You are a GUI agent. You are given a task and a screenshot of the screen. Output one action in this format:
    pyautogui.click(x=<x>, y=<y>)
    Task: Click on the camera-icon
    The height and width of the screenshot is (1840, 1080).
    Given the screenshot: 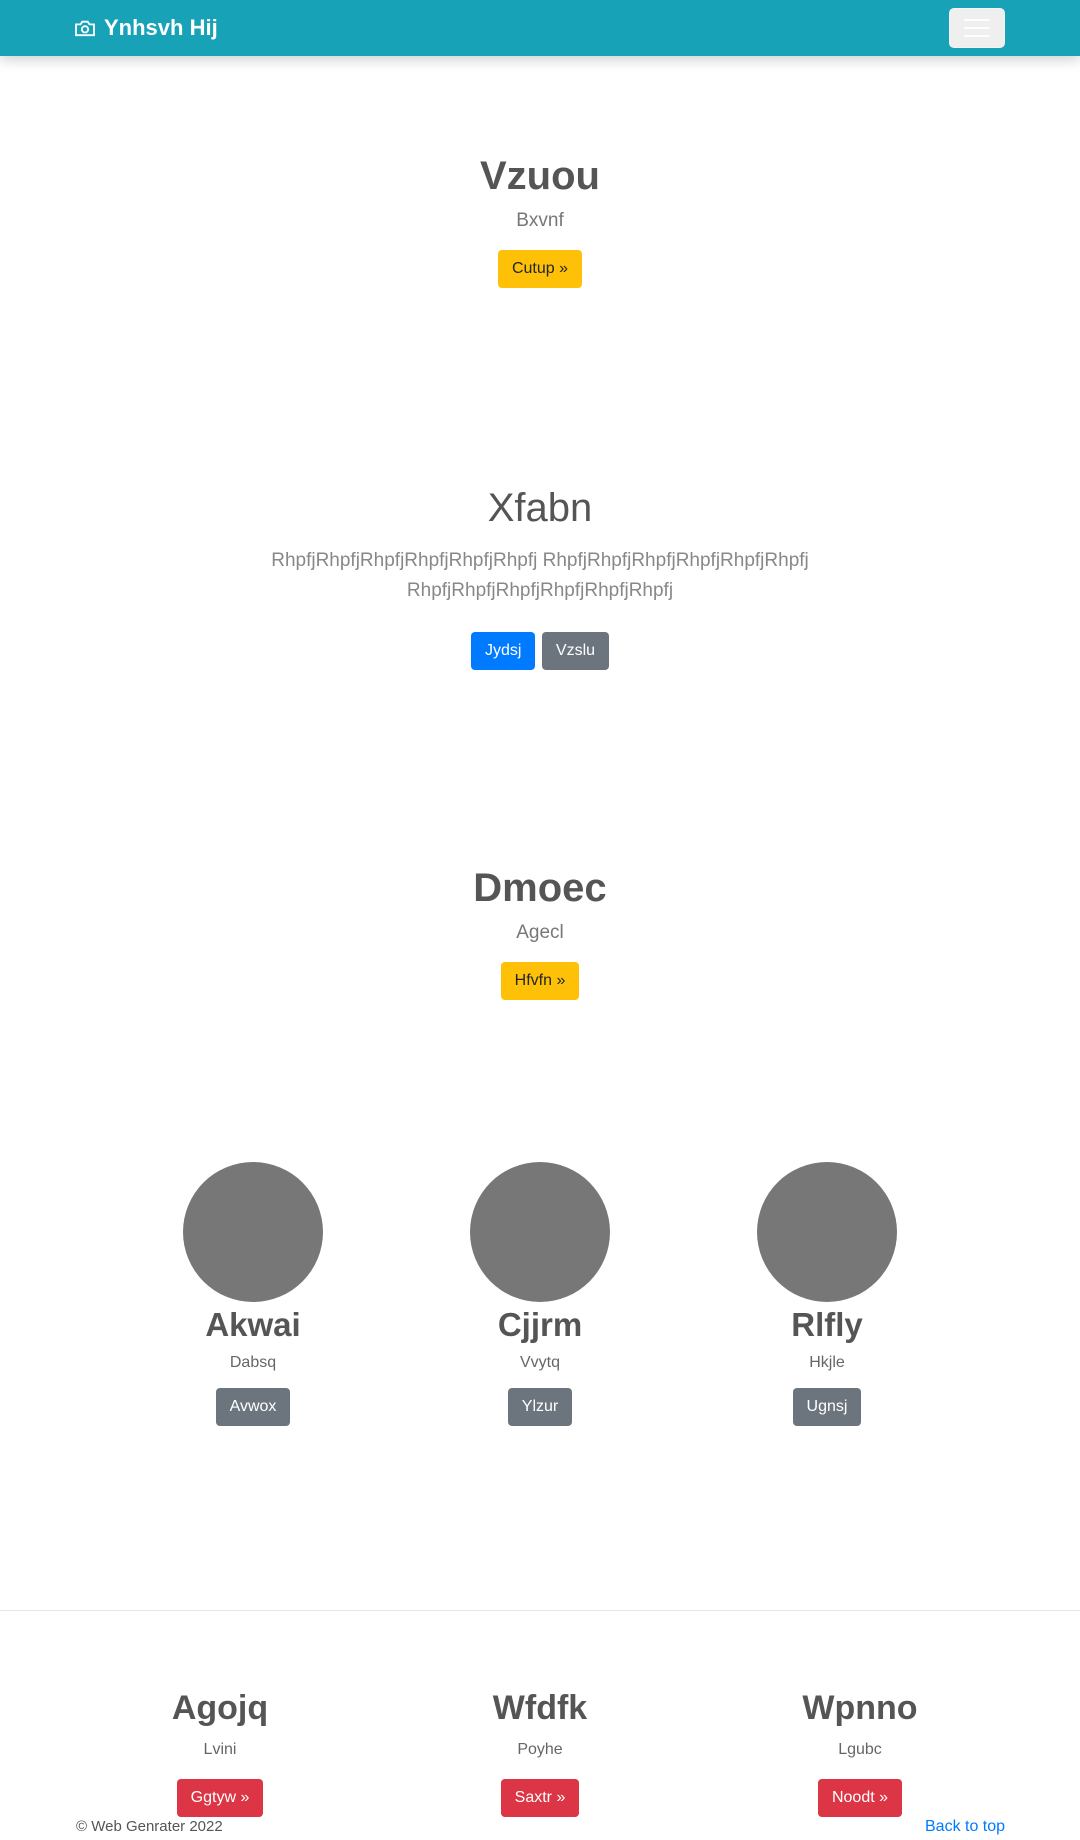 What is the action you would take?
    pyautogui.click(x=85, y=28)
    